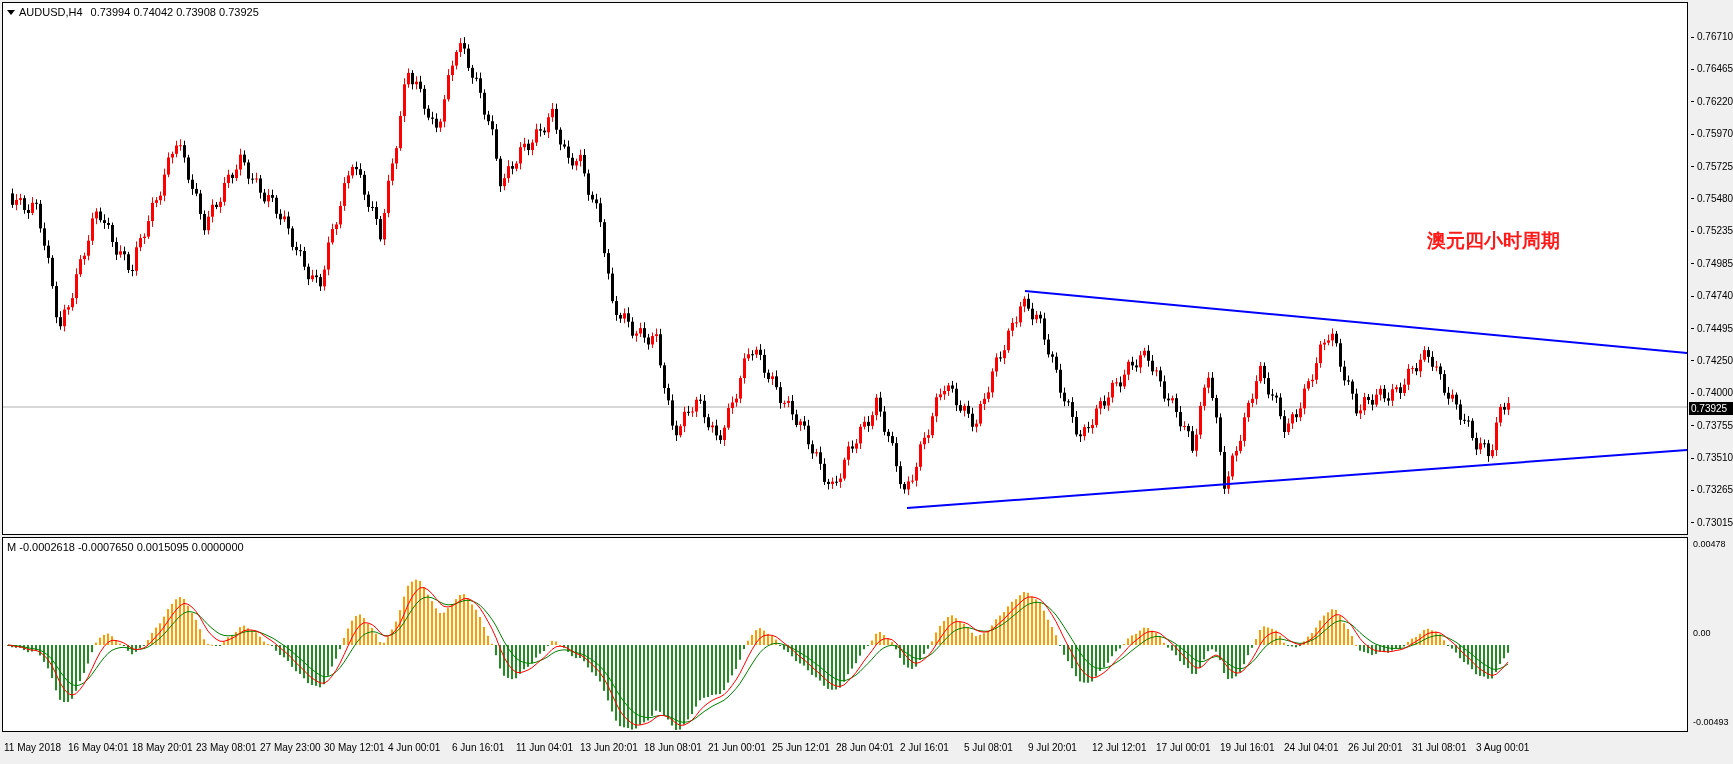 The image size is (1733, 764). Describe the element at coordinates (1119, 748) in the screenshot. I see `time-axis-label: 12 Jul 12:01` at that location.